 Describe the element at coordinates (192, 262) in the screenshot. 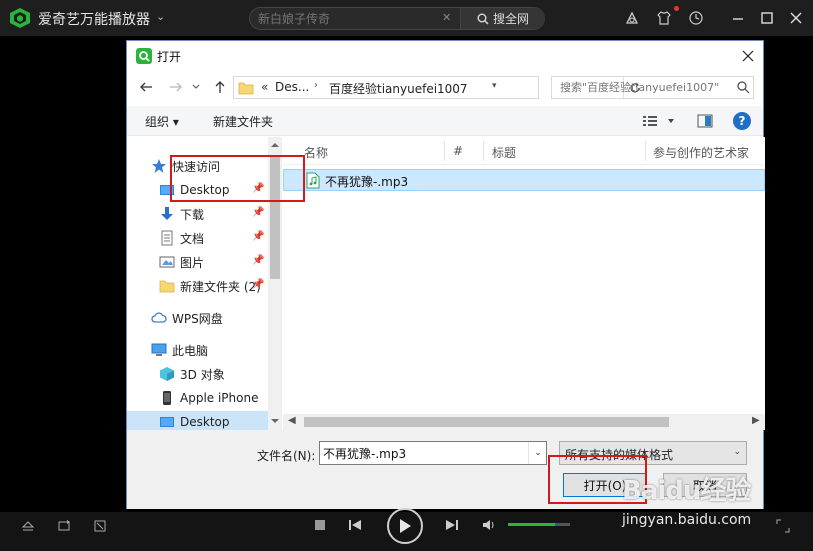

I see `nav-item-label: 图片` at that location.